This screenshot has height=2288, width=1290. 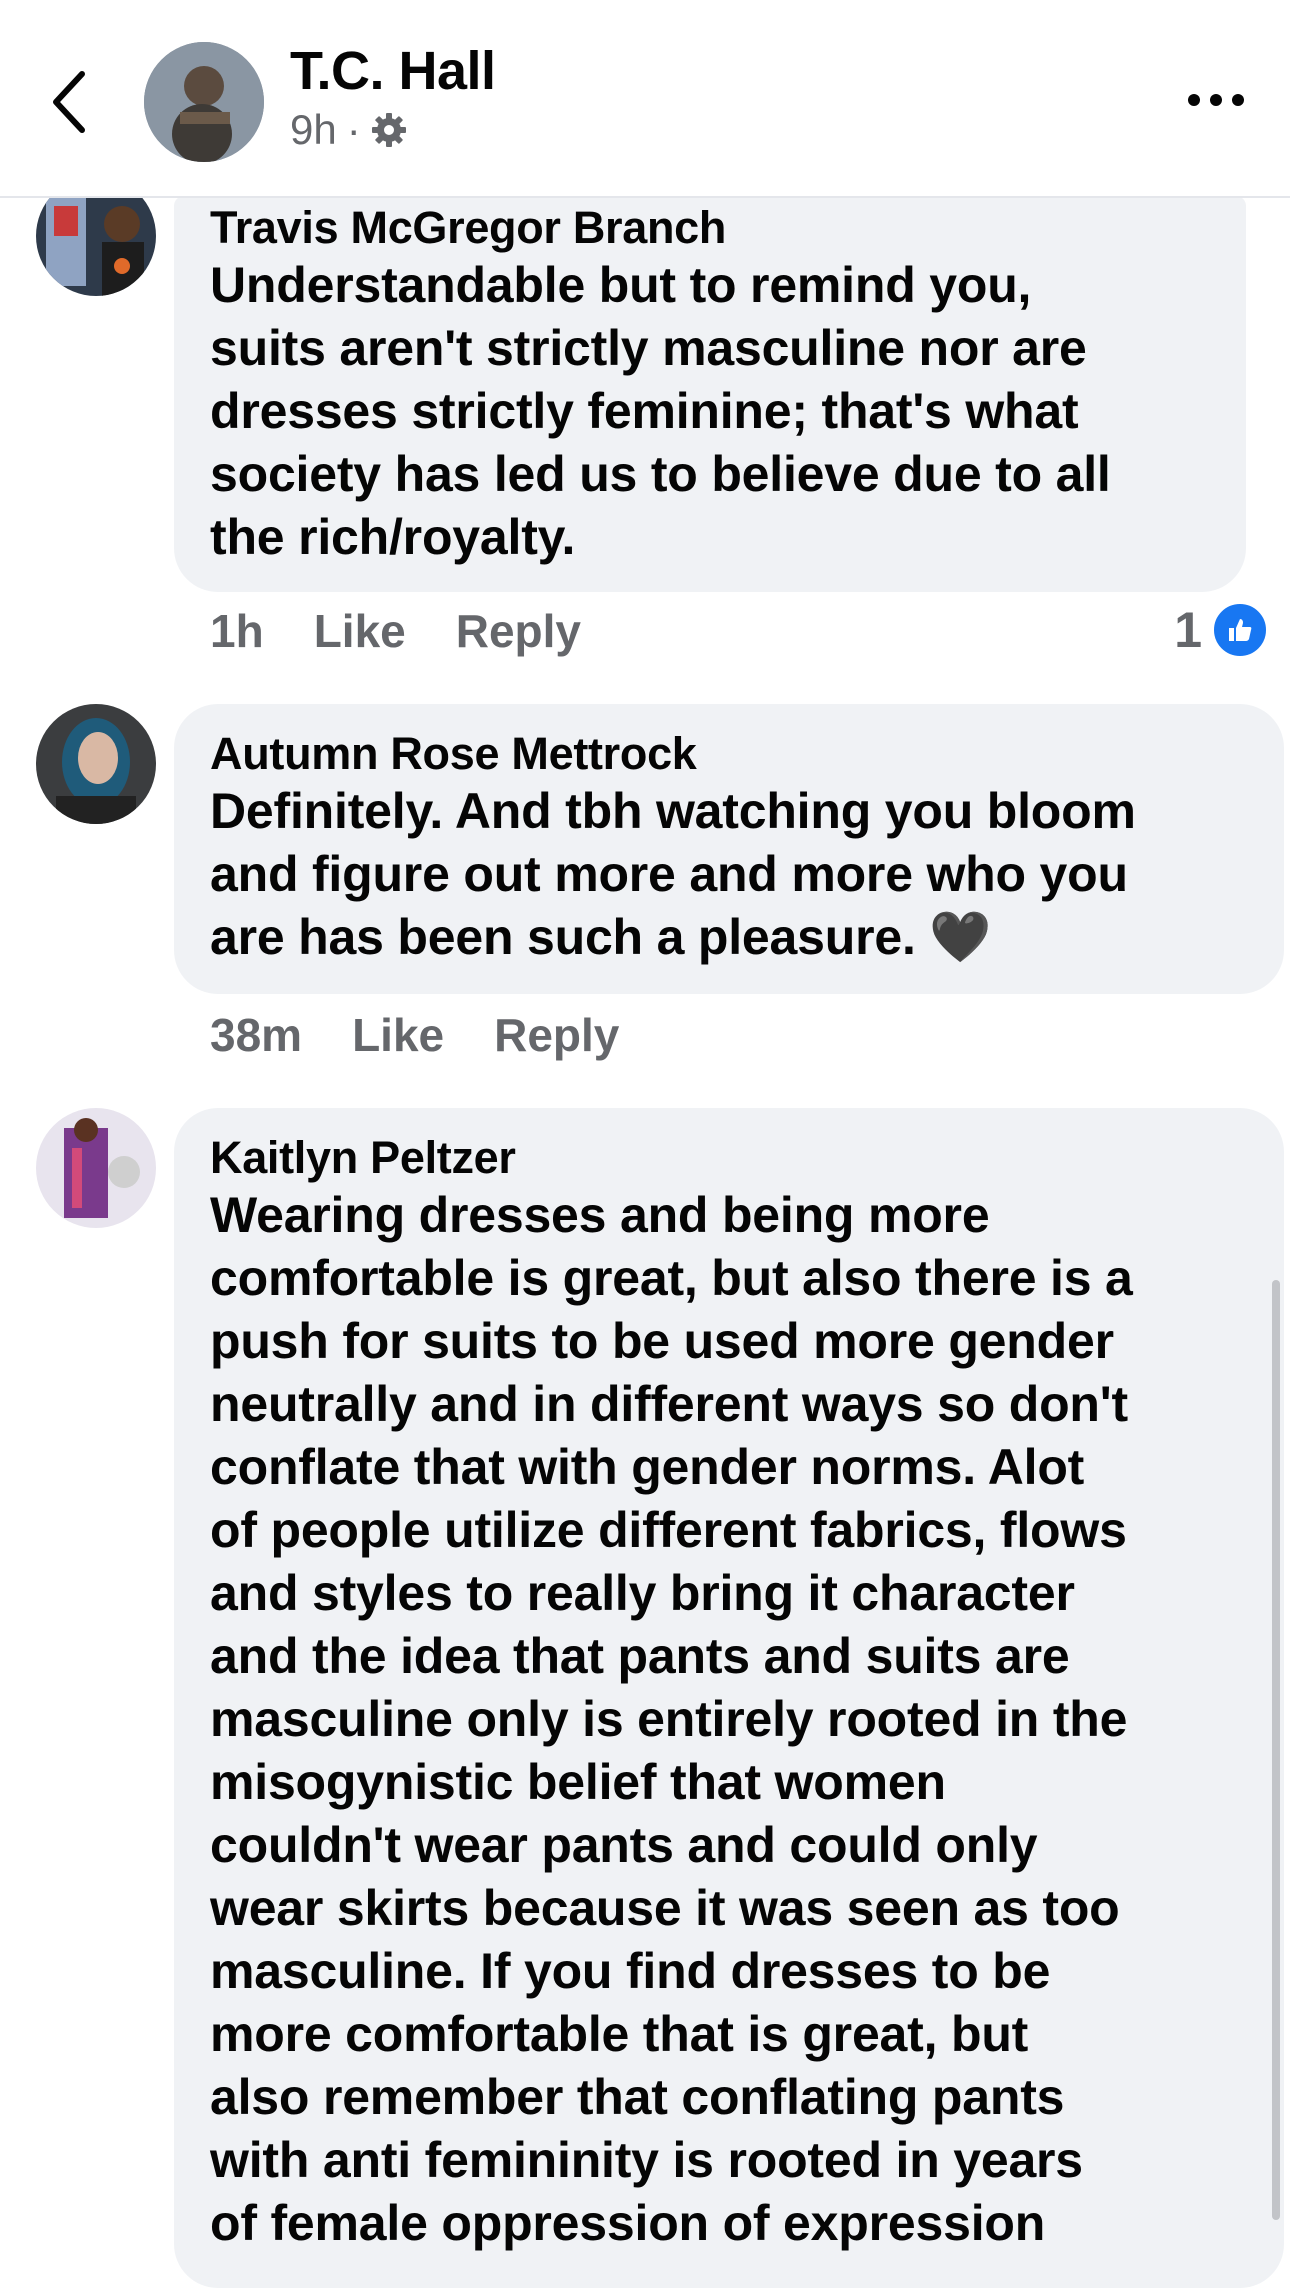 I want to click on comment-actions: 1h Like Reply, so click(x=395, y=631).